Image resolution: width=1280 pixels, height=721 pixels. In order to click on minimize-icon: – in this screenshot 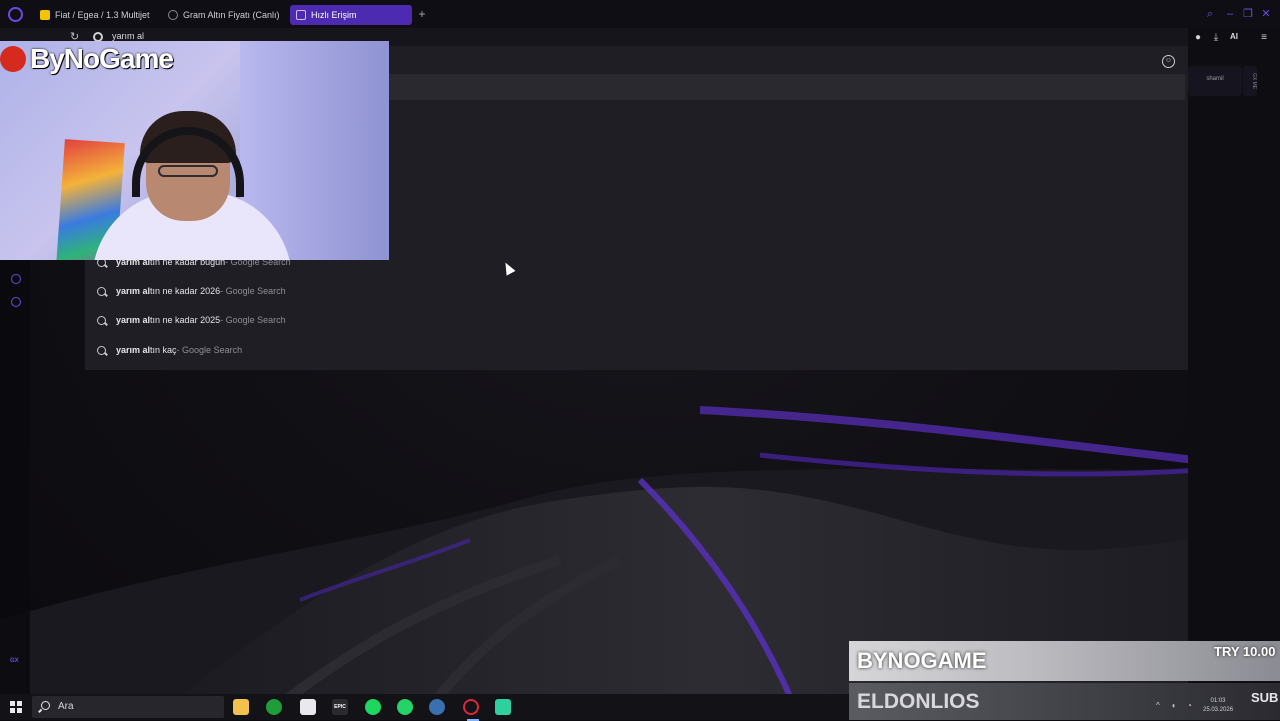, I will do `click(1230, 14)`.